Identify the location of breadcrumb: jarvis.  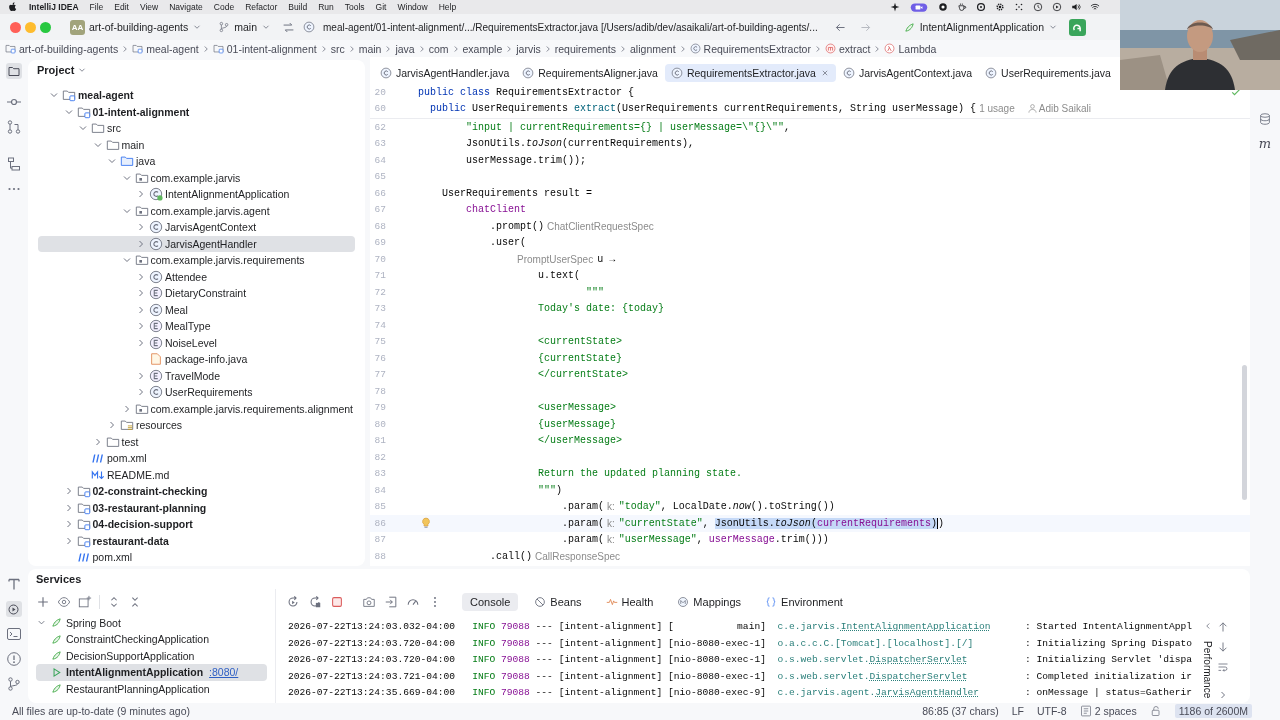
(528, 48).